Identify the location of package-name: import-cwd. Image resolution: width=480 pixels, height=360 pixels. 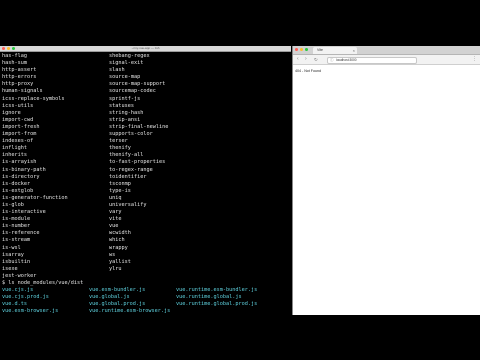
(18, 119).